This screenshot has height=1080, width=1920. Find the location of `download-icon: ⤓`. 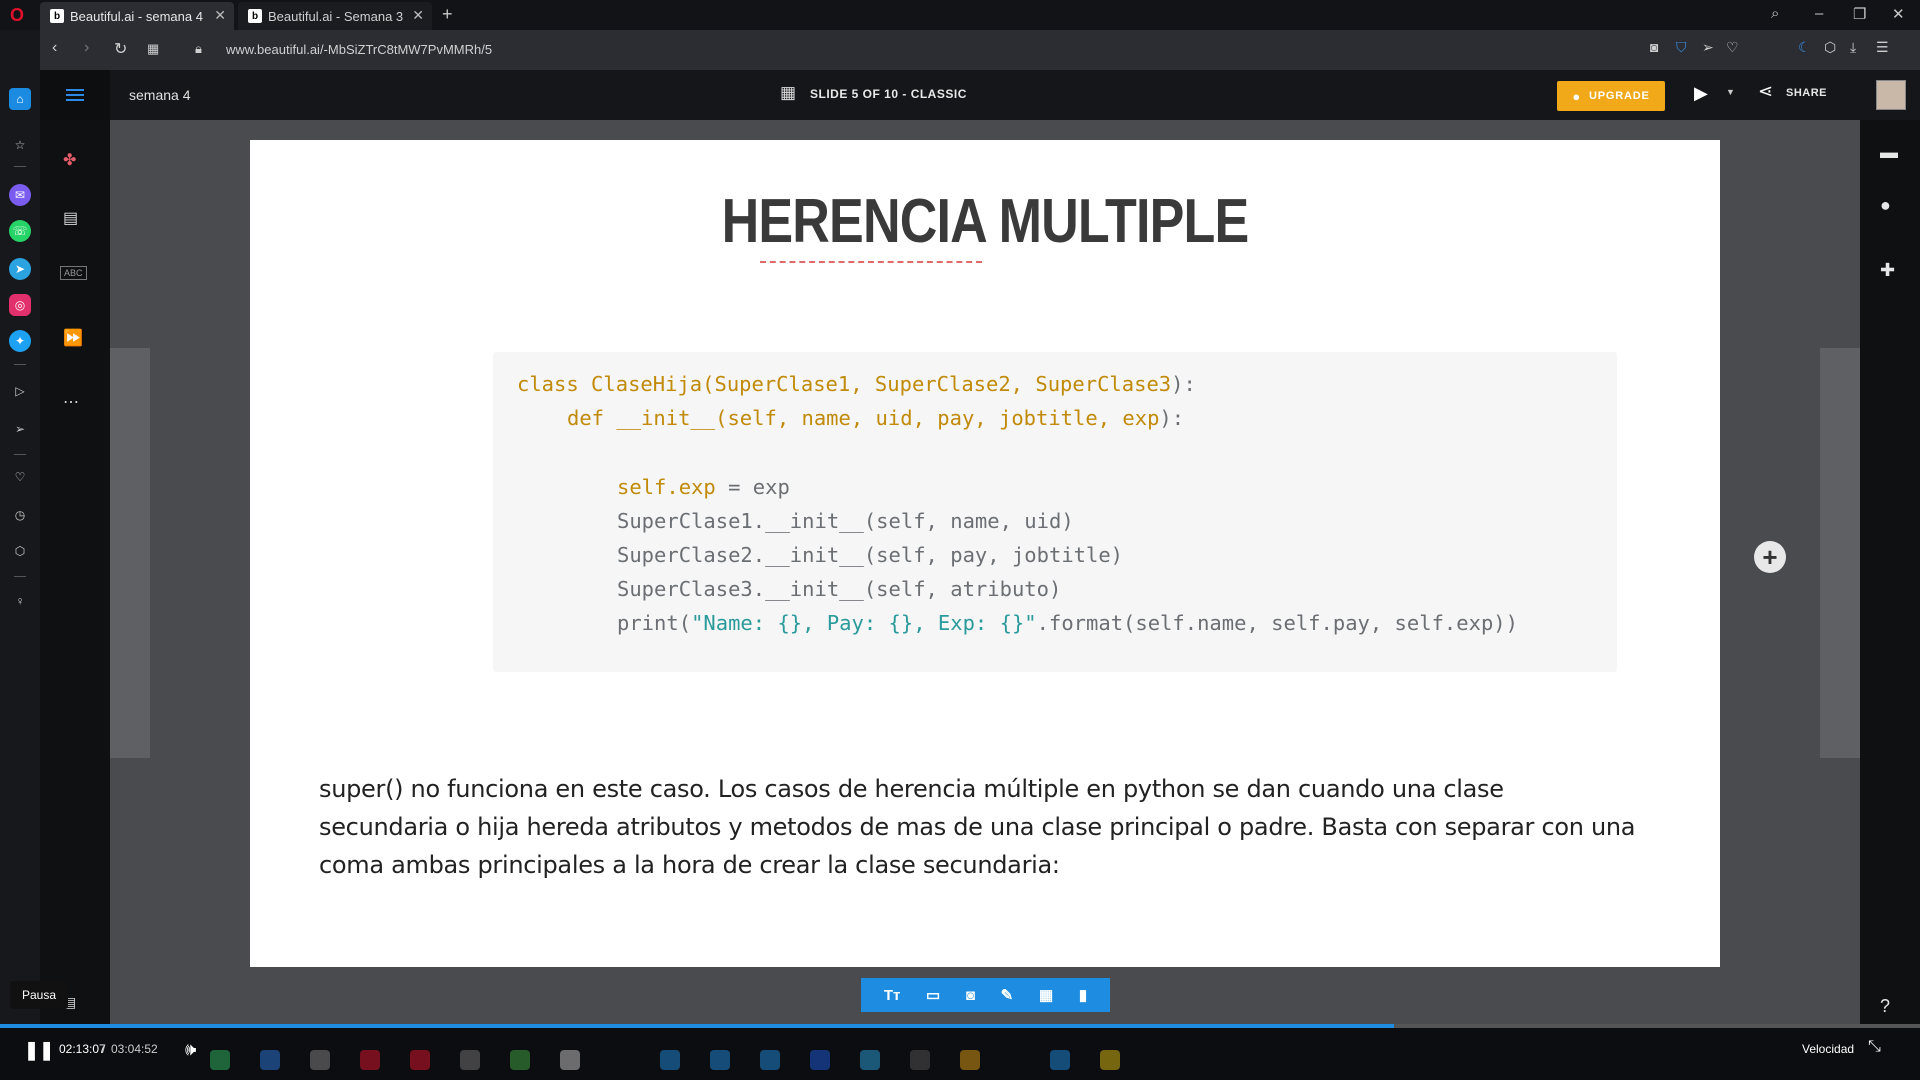

download-icon: ⤓ is located at coordinates (1853, 47).